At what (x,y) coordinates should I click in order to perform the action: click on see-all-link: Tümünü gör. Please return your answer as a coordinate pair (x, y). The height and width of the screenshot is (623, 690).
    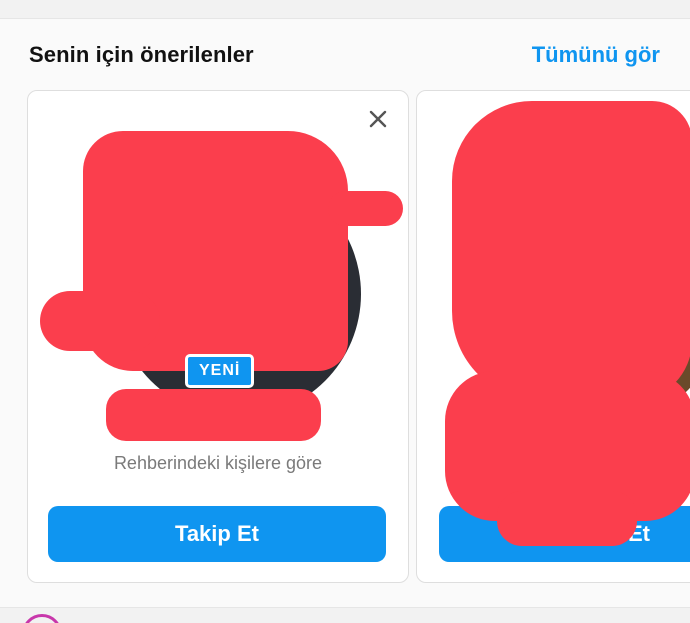
    Looking at the image, I should click on (596, 55).